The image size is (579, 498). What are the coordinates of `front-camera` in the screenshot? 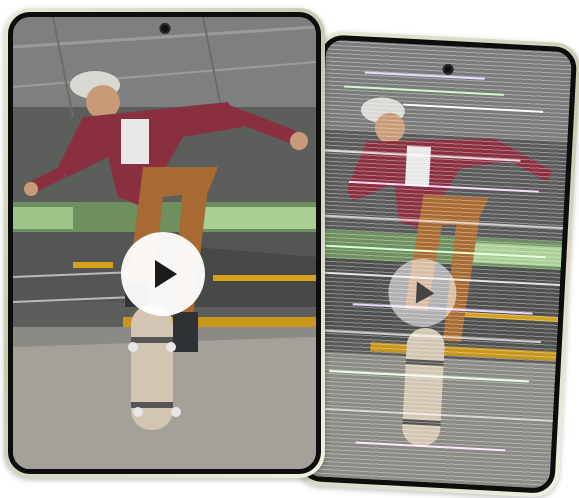 It's located at (164, 28).